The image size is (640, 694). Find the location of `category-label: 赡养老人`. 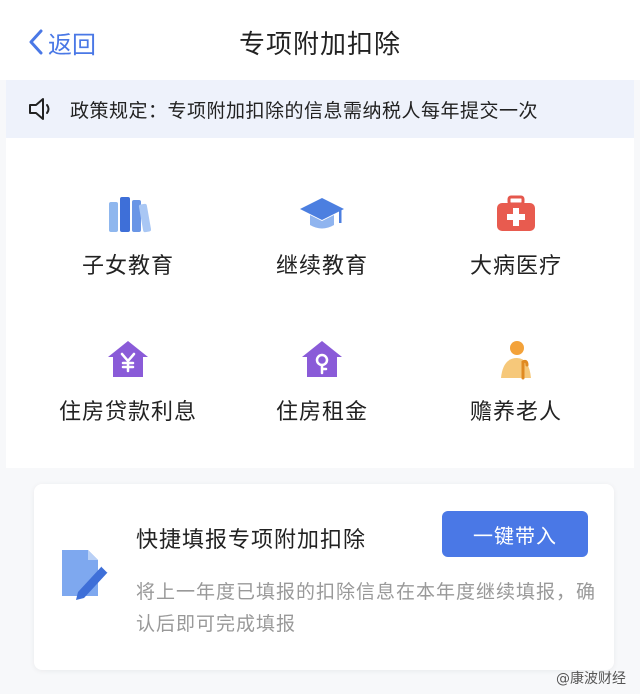

category-label: 赡养老人 is located at coordinates (515, 412).